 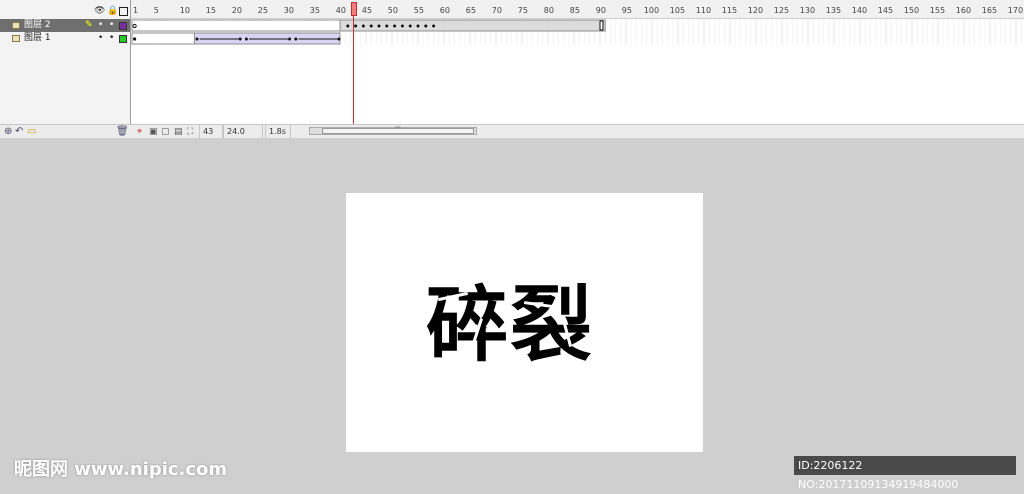 I want to click on ruler-label: 120, so click(x=755, y=10).